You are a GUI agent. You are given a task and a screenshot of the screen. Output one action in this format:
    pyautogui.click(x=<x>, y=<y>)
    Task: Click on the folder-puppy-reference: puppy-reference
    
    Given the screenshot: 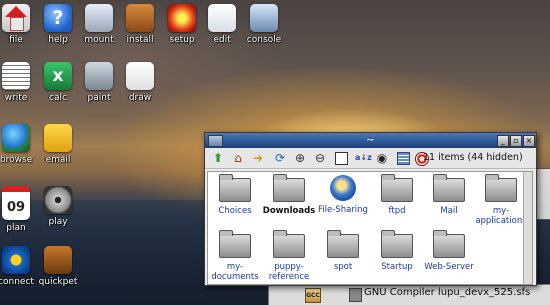 What is the action you would take?
    pyautogui.click(x=289, y=256)
    